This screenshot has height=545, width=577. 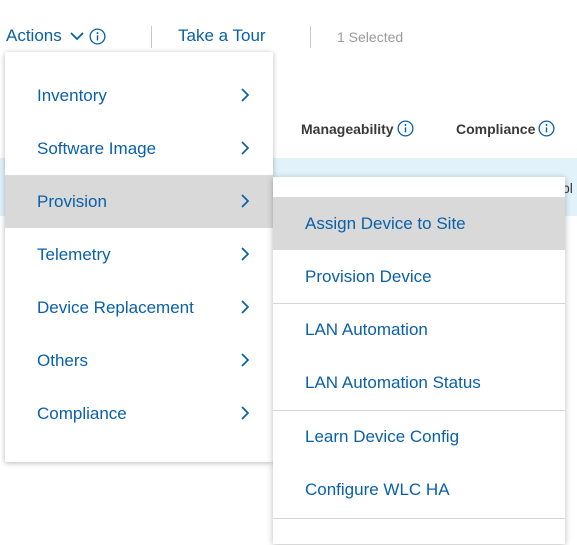 I want to click on submenu-item-provision-device: Provision Device, so click(x=419, y=276).